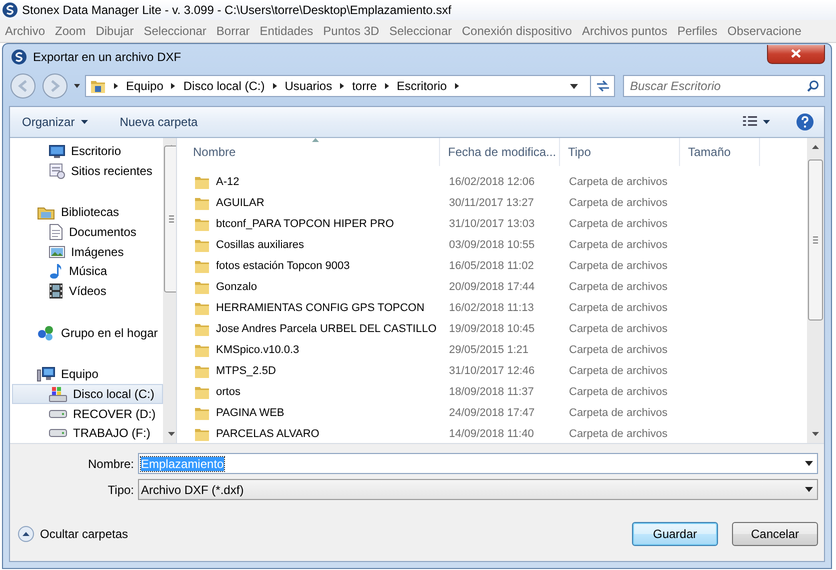  Describe the element at coordinates (724, 86) in the screenshot. I see `search-field: Buscar Escritorio` at that location.